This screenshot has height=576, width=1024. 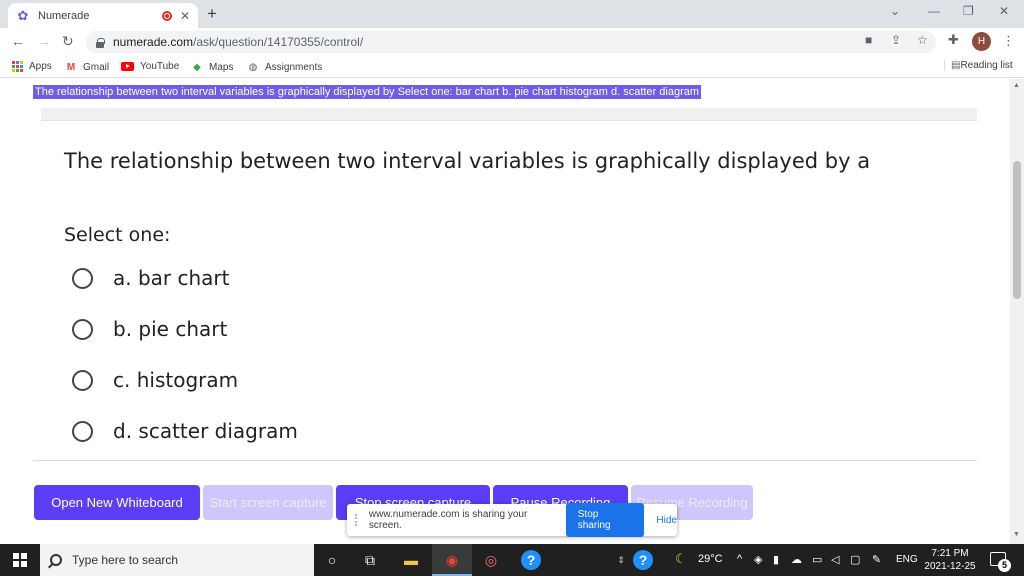 What do you see at coordinates (150, 66) in the screenshot?
I see `bookmark-youtube: YouTube` at bounding box center [150, 66].